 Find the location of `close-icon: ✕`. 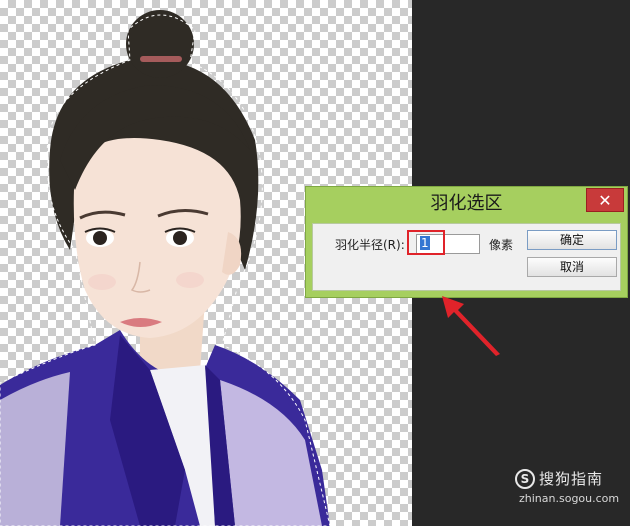

close-icon: ✕ is located at coordinates (605, 200).